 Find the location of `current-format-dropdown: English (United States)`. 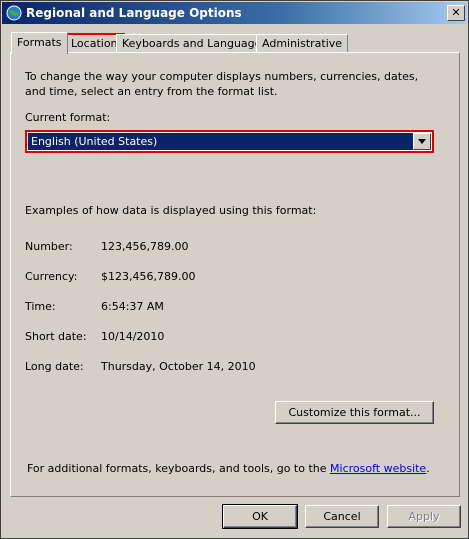

current-format-dropdown: English (United States) is located at coordinates (229, 141).